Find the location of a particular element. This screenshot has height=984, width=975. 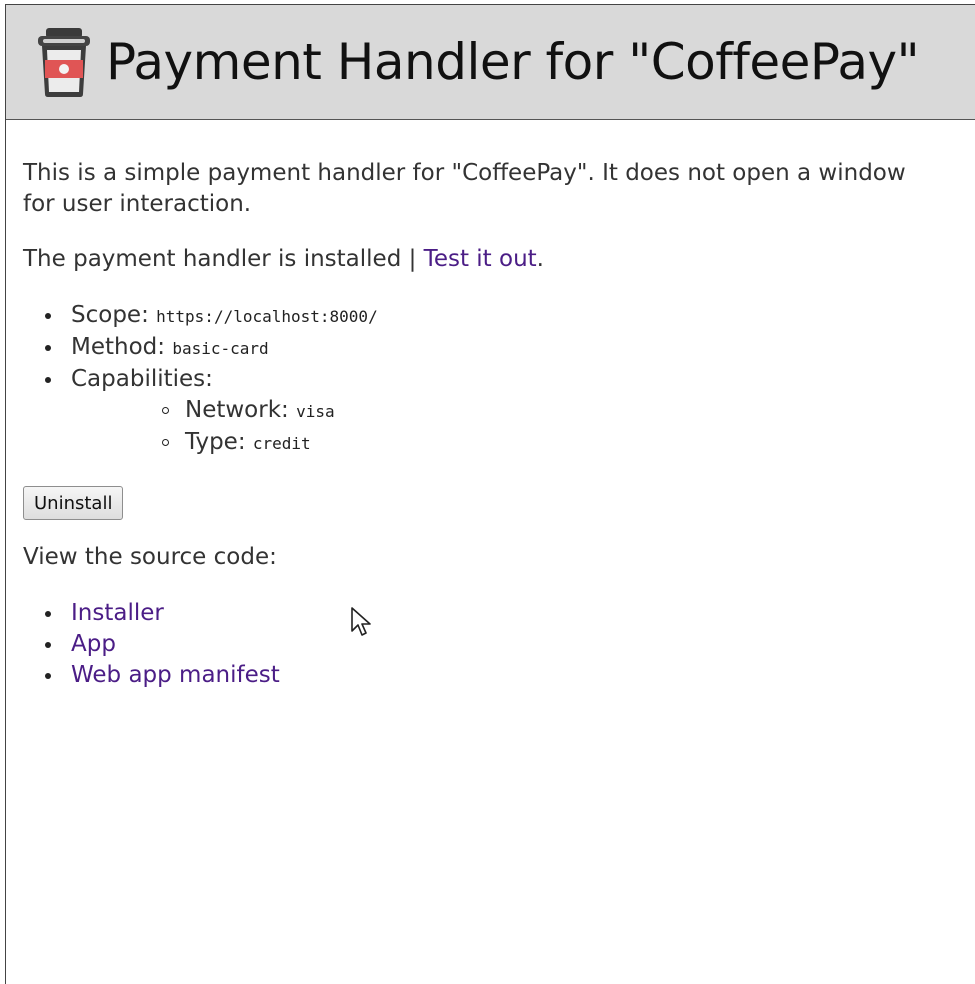

list-item: App is located at coordinates (499, 644).